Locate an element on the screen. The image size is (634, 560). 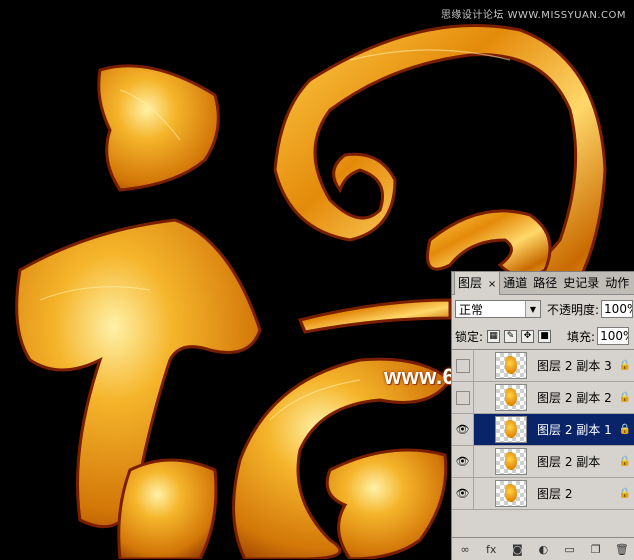
fill-field: 100% is located at coordinates (613, 336).